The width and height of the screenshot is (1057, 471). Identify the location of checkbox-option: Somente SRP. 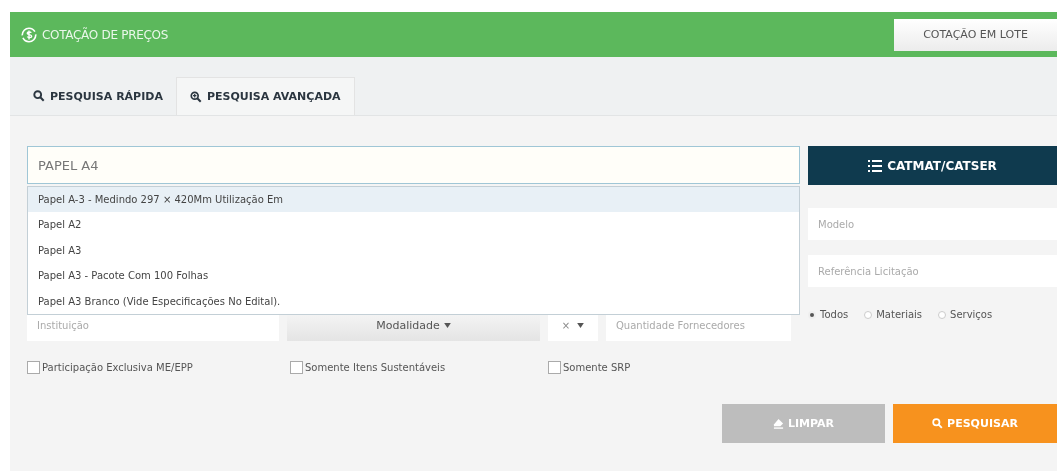
(589, 367).